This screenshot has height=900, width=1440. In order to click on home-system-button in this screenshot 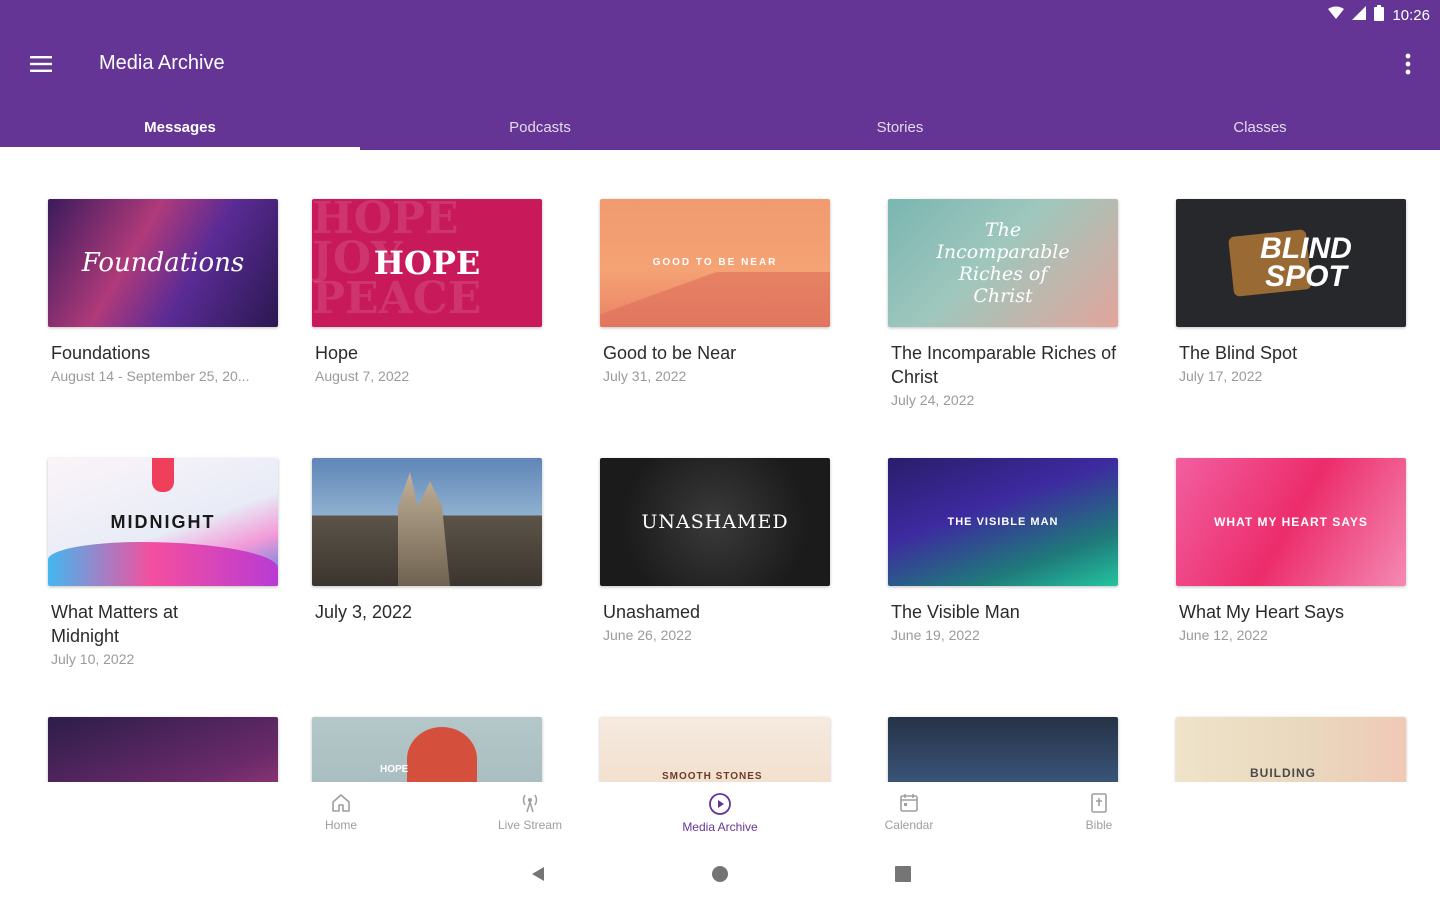, I will do `click(720, 874)`.